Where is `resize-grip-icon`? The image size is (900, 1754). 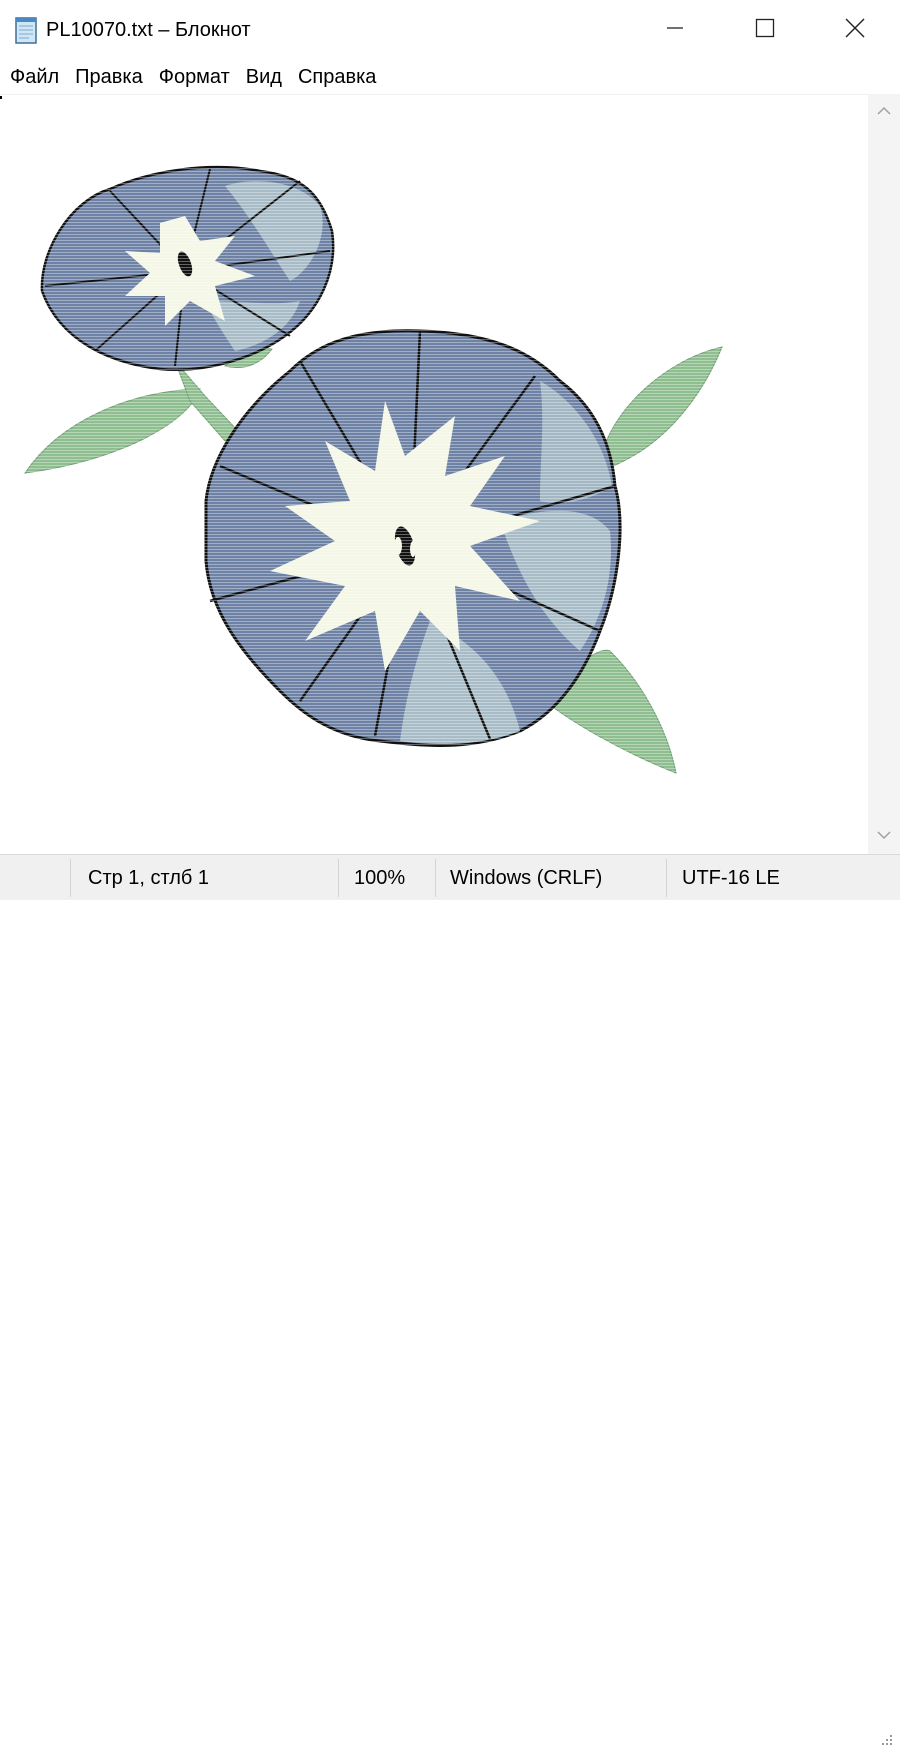
resize-grip-icon is located at coordinates (886, 1739).